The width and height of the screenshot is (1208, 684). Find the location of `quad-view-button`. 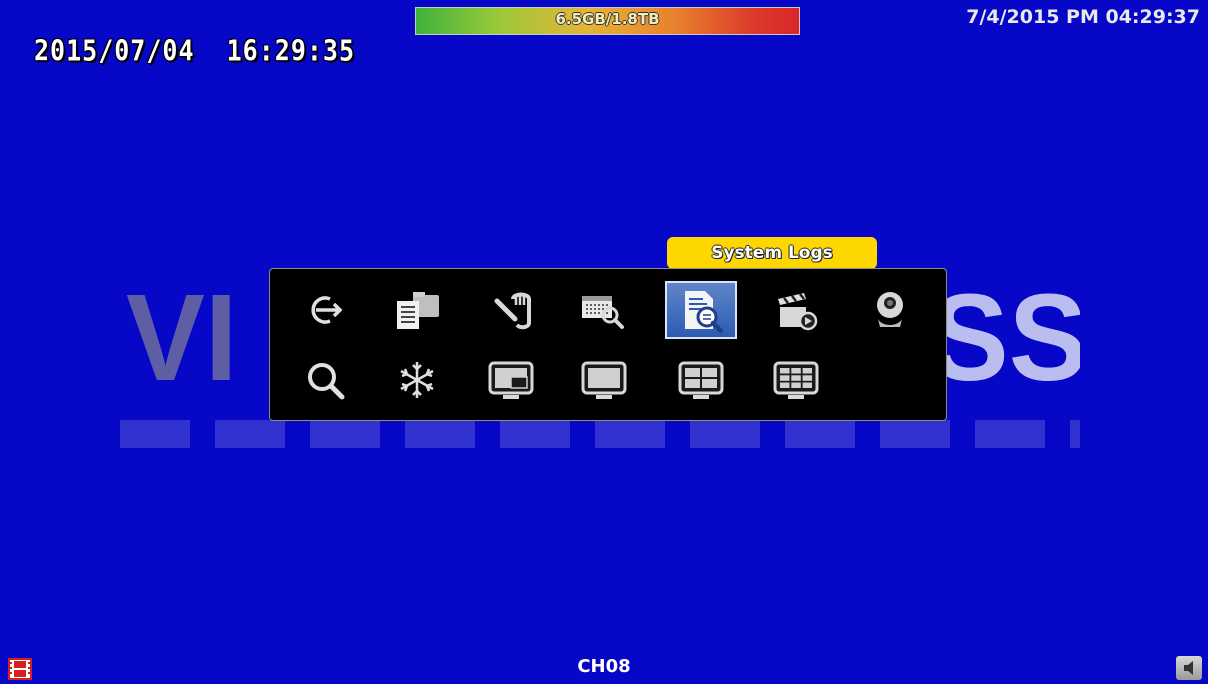

quad-view-button is located at coordinates (701, 380).